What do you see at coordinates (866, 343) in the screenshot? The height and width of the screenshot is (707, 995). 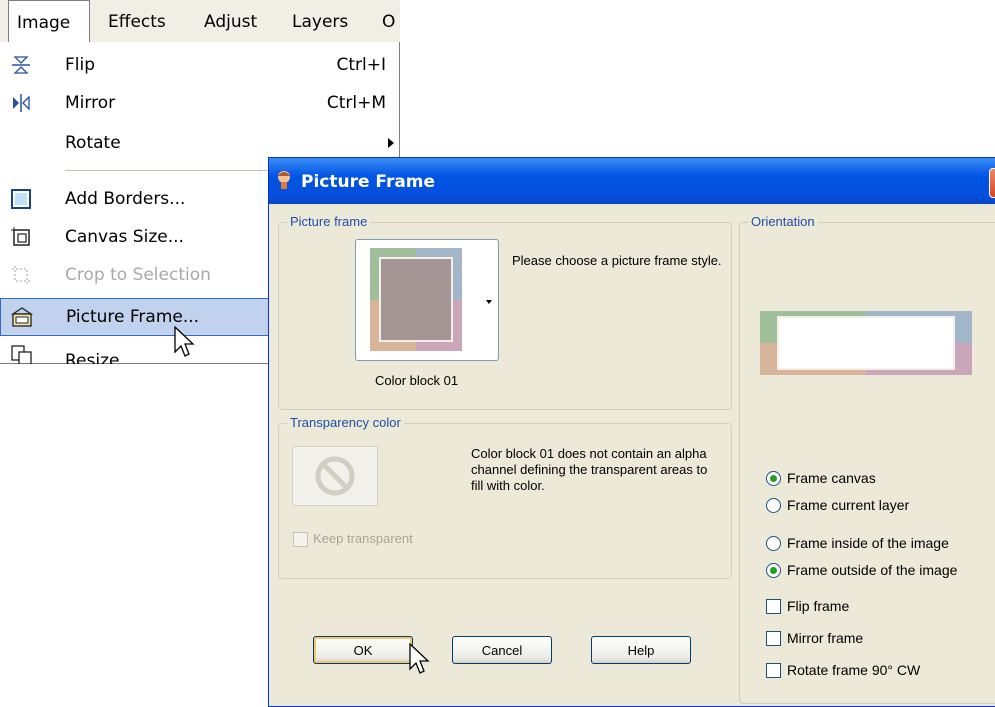 I see `orientation-preview` at bounding box center [866, 343].